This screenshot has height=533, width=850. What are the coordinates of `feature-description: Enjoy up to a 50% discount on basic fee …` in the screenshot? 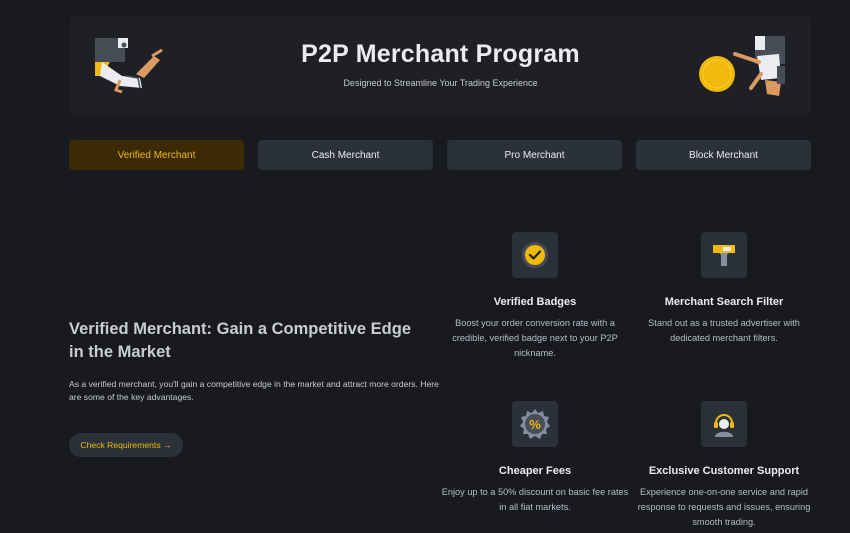 It's located at (535, 499).